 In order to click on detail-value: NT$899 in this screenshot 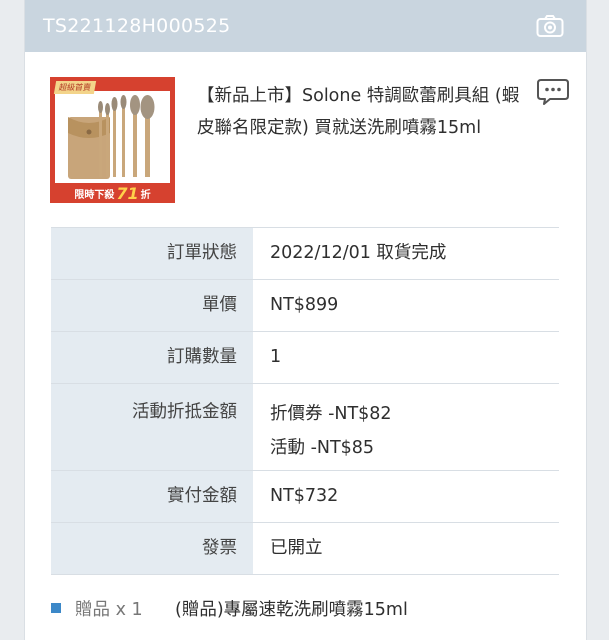, I will do `click(304, 305)`.